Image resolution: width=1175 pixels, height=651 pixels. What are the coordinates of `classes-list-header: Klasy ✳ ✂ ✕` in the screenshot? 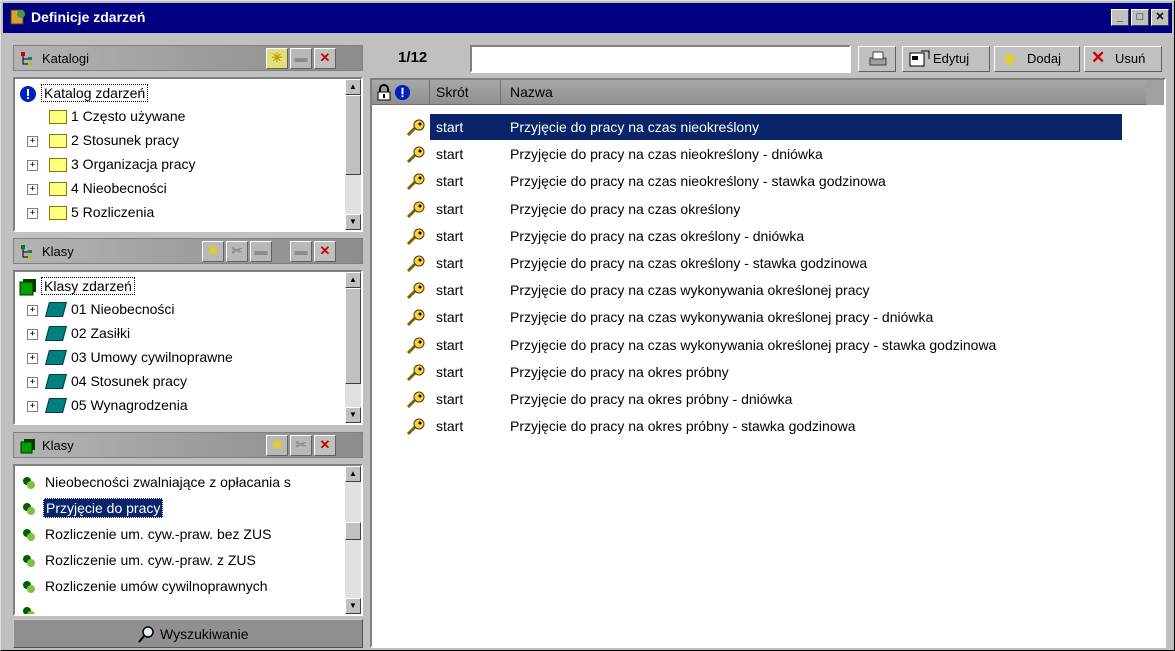 It's located at (188, 445).